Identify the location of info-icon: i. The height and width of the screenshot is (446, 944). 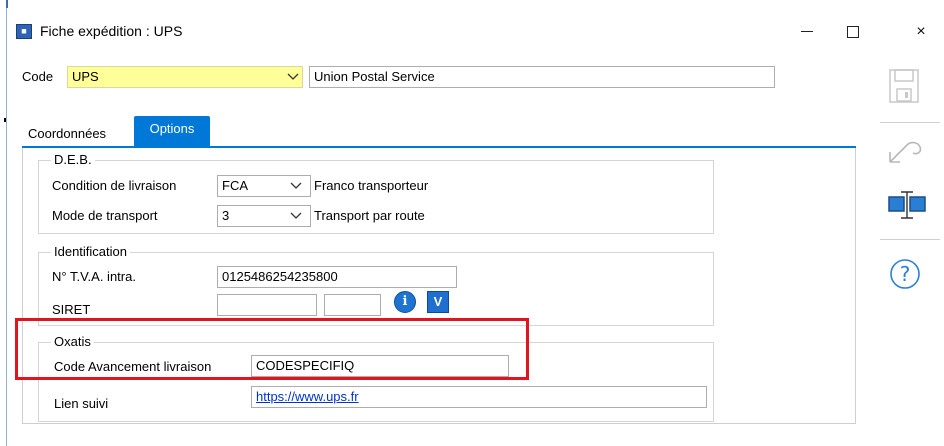
(405, 301).